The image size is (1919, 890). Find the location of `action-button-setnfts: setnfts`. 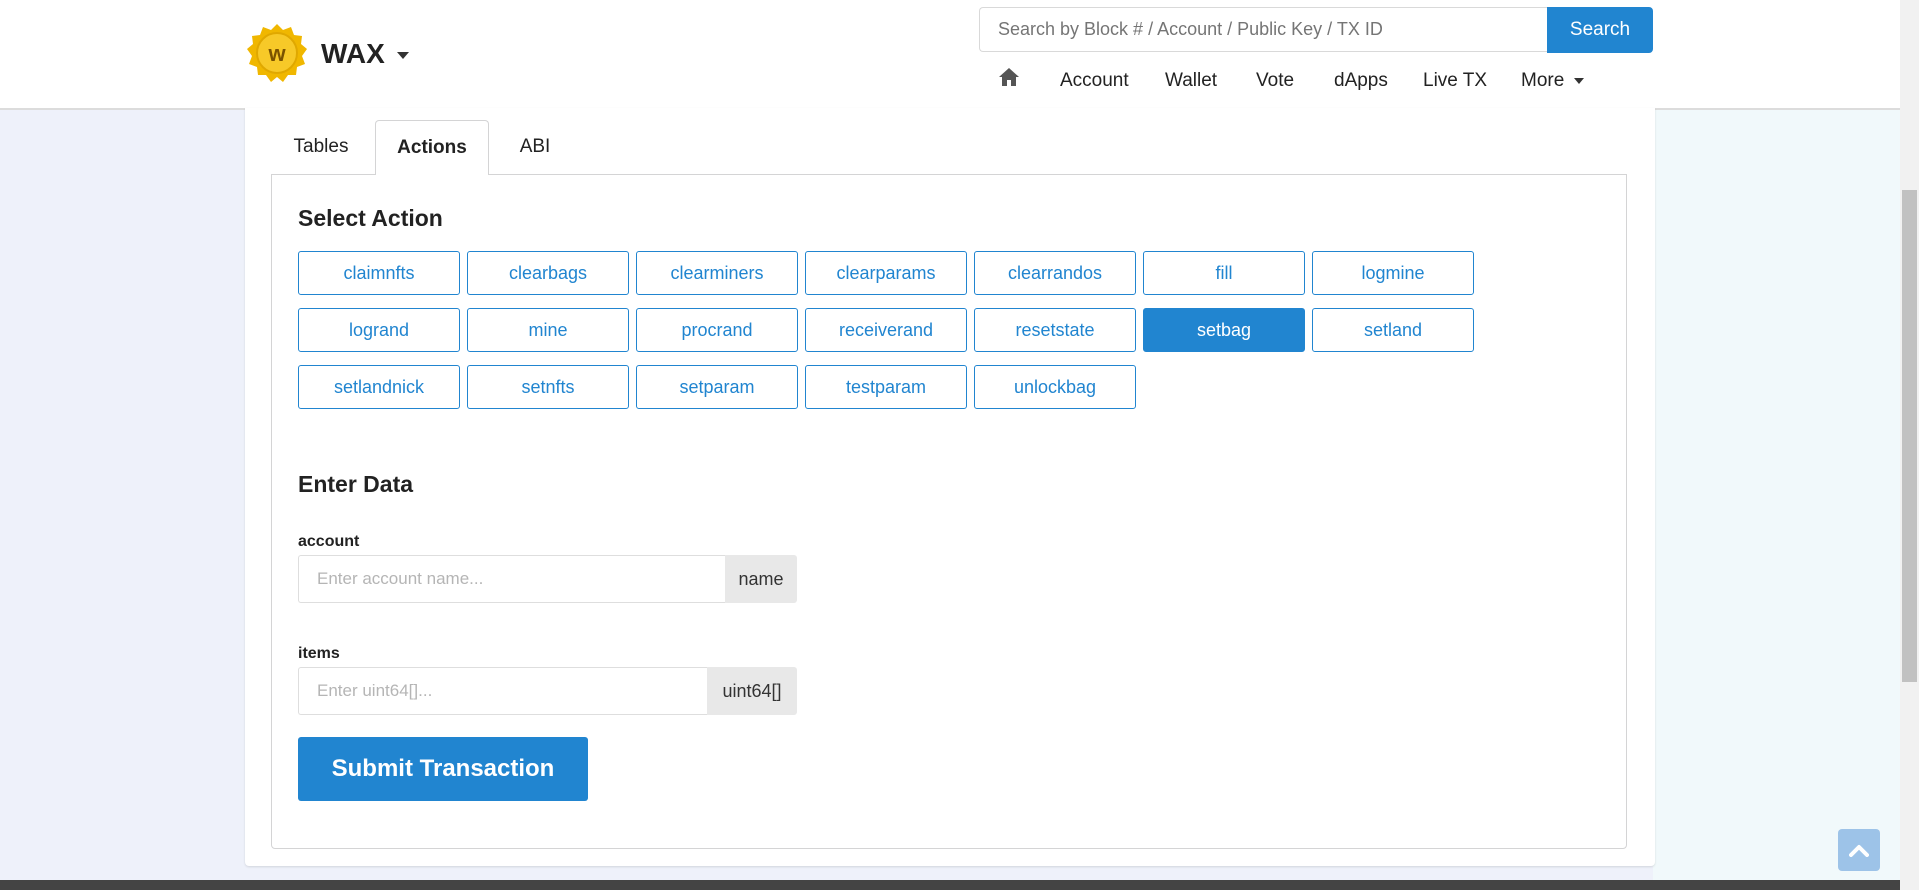

action-button-setnfts: setnfts is located at coordinates (548, 387).